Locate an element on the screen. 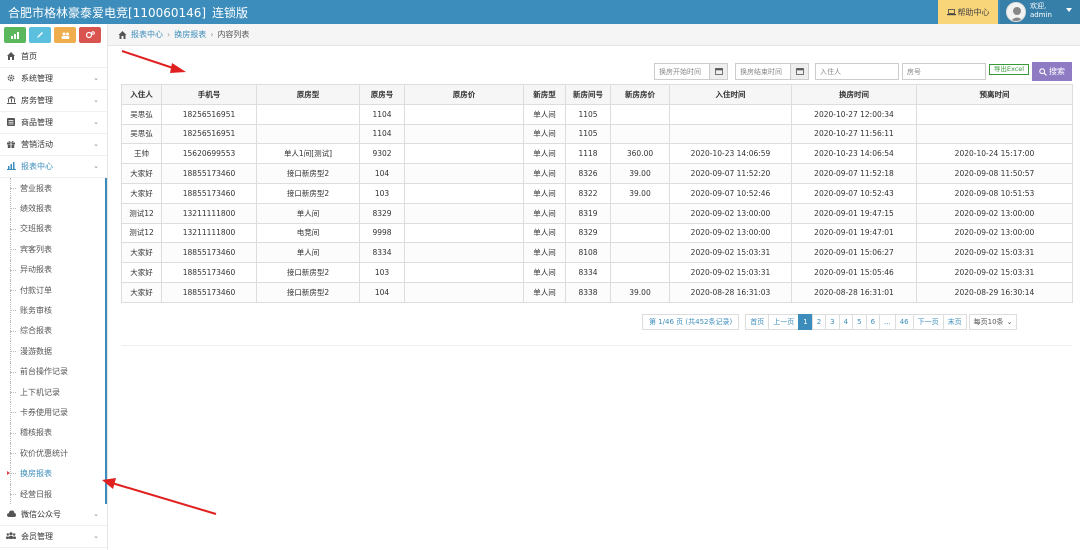  first-page-button: 首页 is located at coordinates (757, 322).